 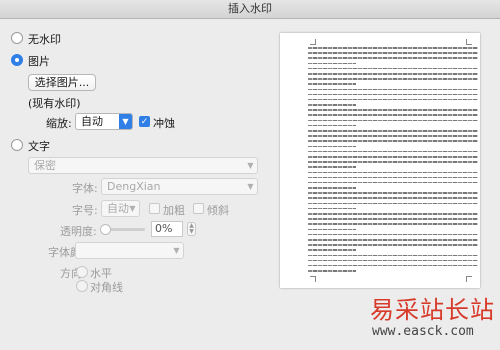 I want to click on no-watermark-label: 无水印, so click(x=44, y=39).